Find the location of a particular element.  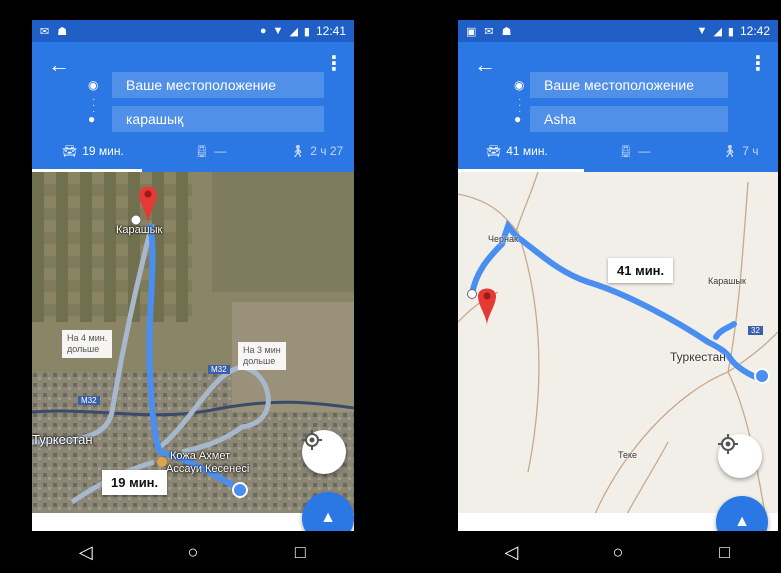

destination-field: Asha is located at coordinates (629, 119).